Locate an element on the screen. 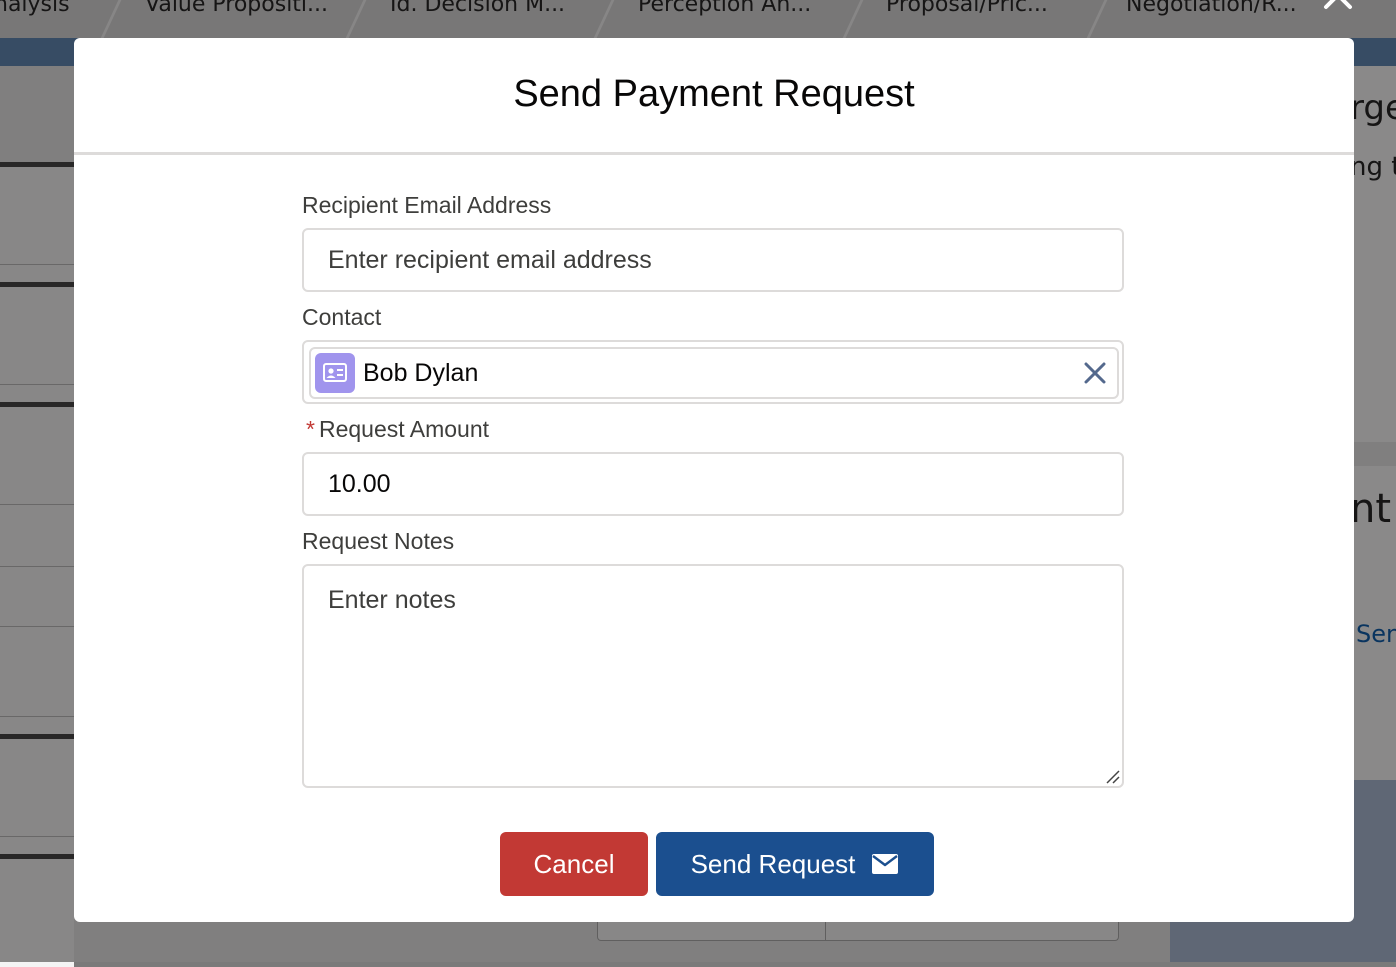 This screenshot has height=967, width=1396. cancel-button: Cancel is located at coordinates (574, 864).